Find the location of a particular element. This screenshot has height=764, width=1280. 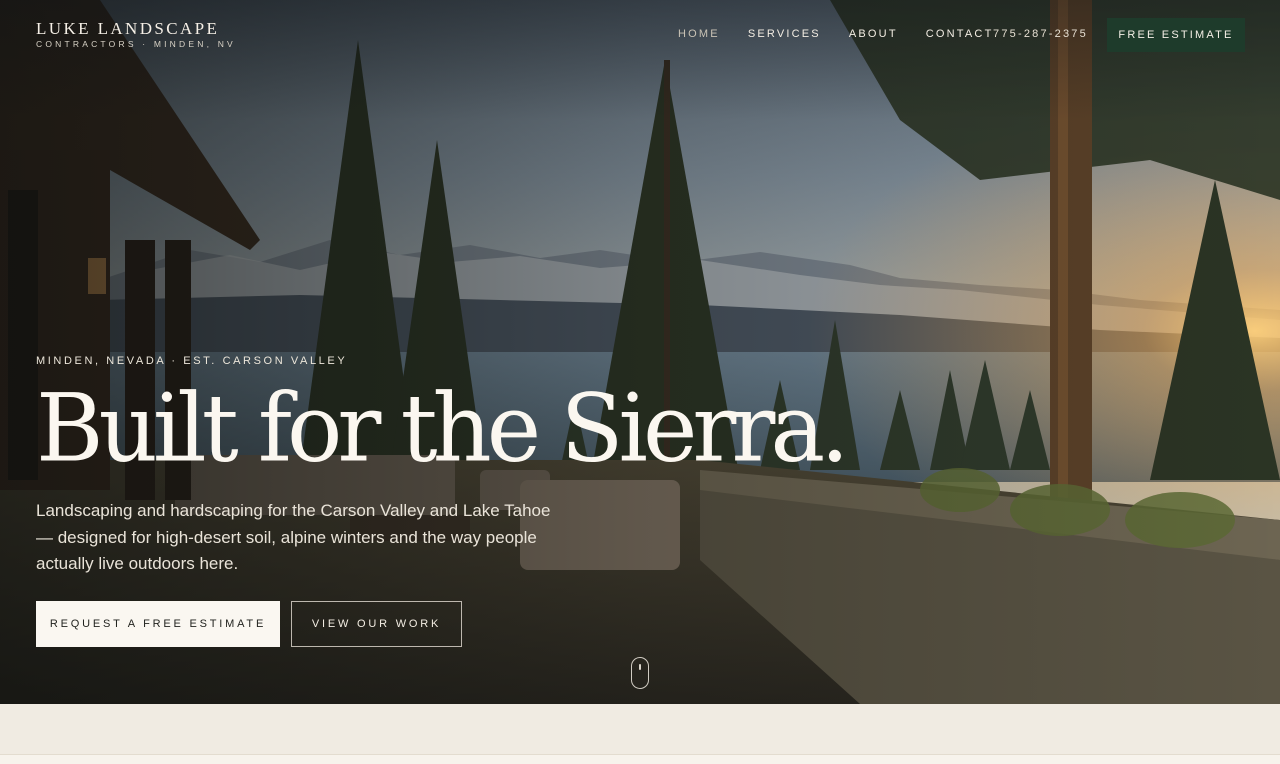

hero-eyebrow: MINDEN, NEVADA · EST. CARSON VALLEY is located at coordinates (192, 361).